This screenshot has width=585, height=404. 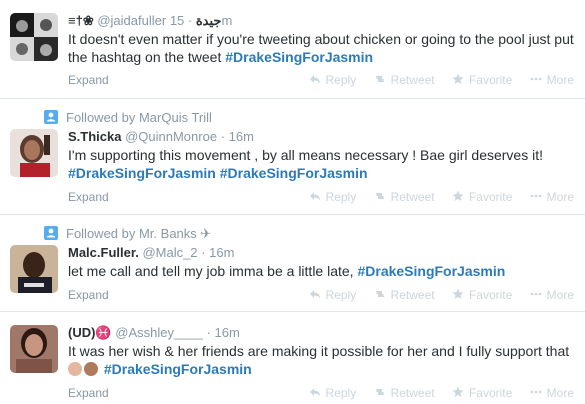 I want to click on fullname: Malc.Fuller., so click(x=103, y=252).